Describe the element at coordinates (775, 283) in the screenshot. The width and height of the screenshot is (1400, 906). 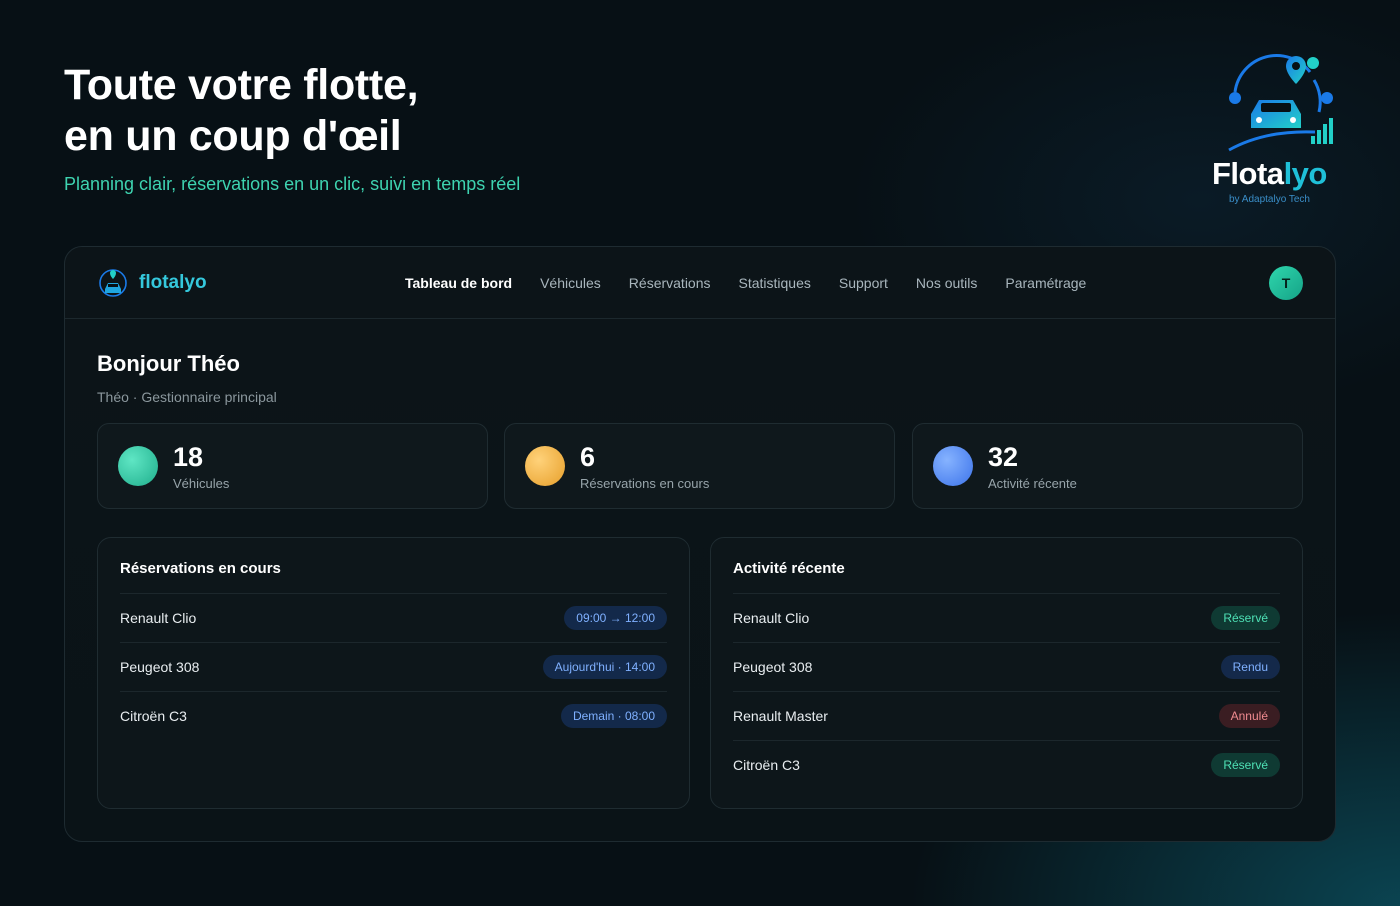
I see `nav-item-statistiques: Statistiques` at that location.